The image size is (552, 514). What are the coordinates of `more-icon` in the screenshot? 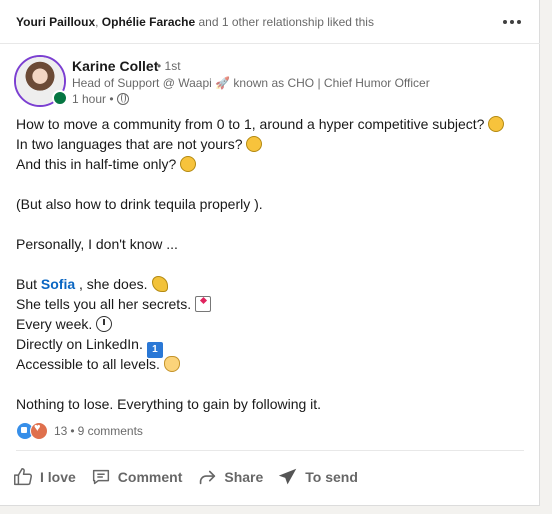 It's located at (505, 22).